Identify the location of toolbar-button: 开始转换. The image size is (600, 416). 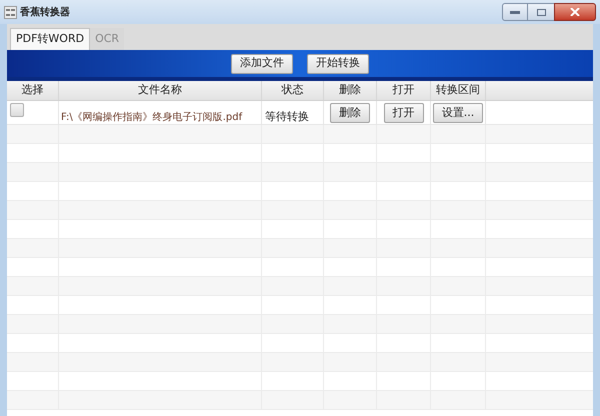
(338, 64).